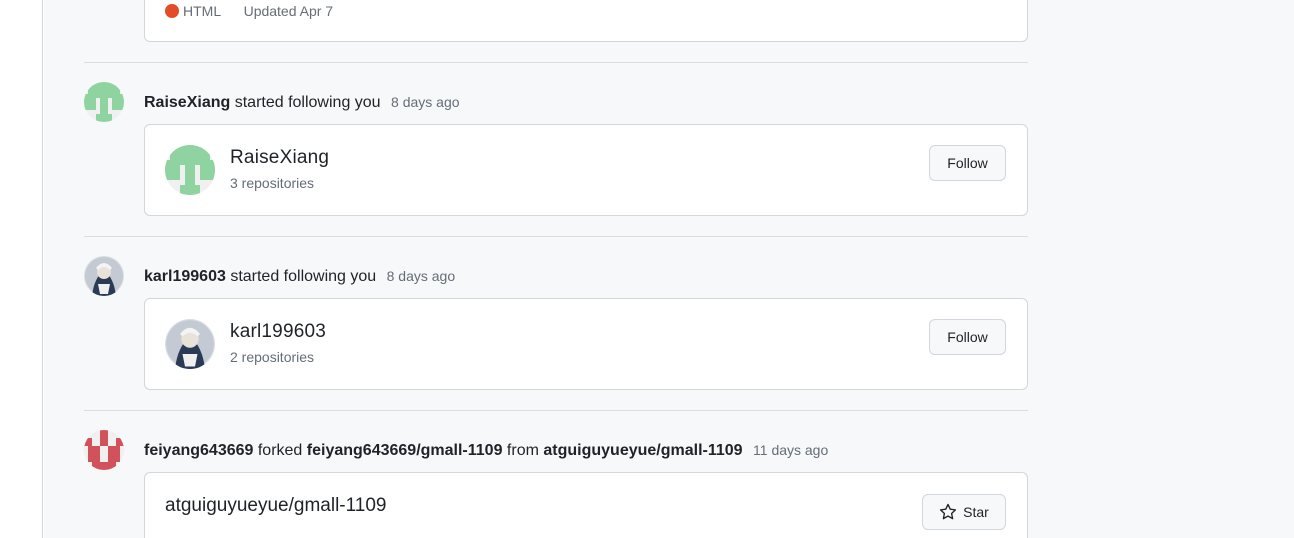 The height and width of the screenshot is (538, 1294). I want to click on repo-card: atguiguyueyue/gmall-1109 Star, so click(586, 505).